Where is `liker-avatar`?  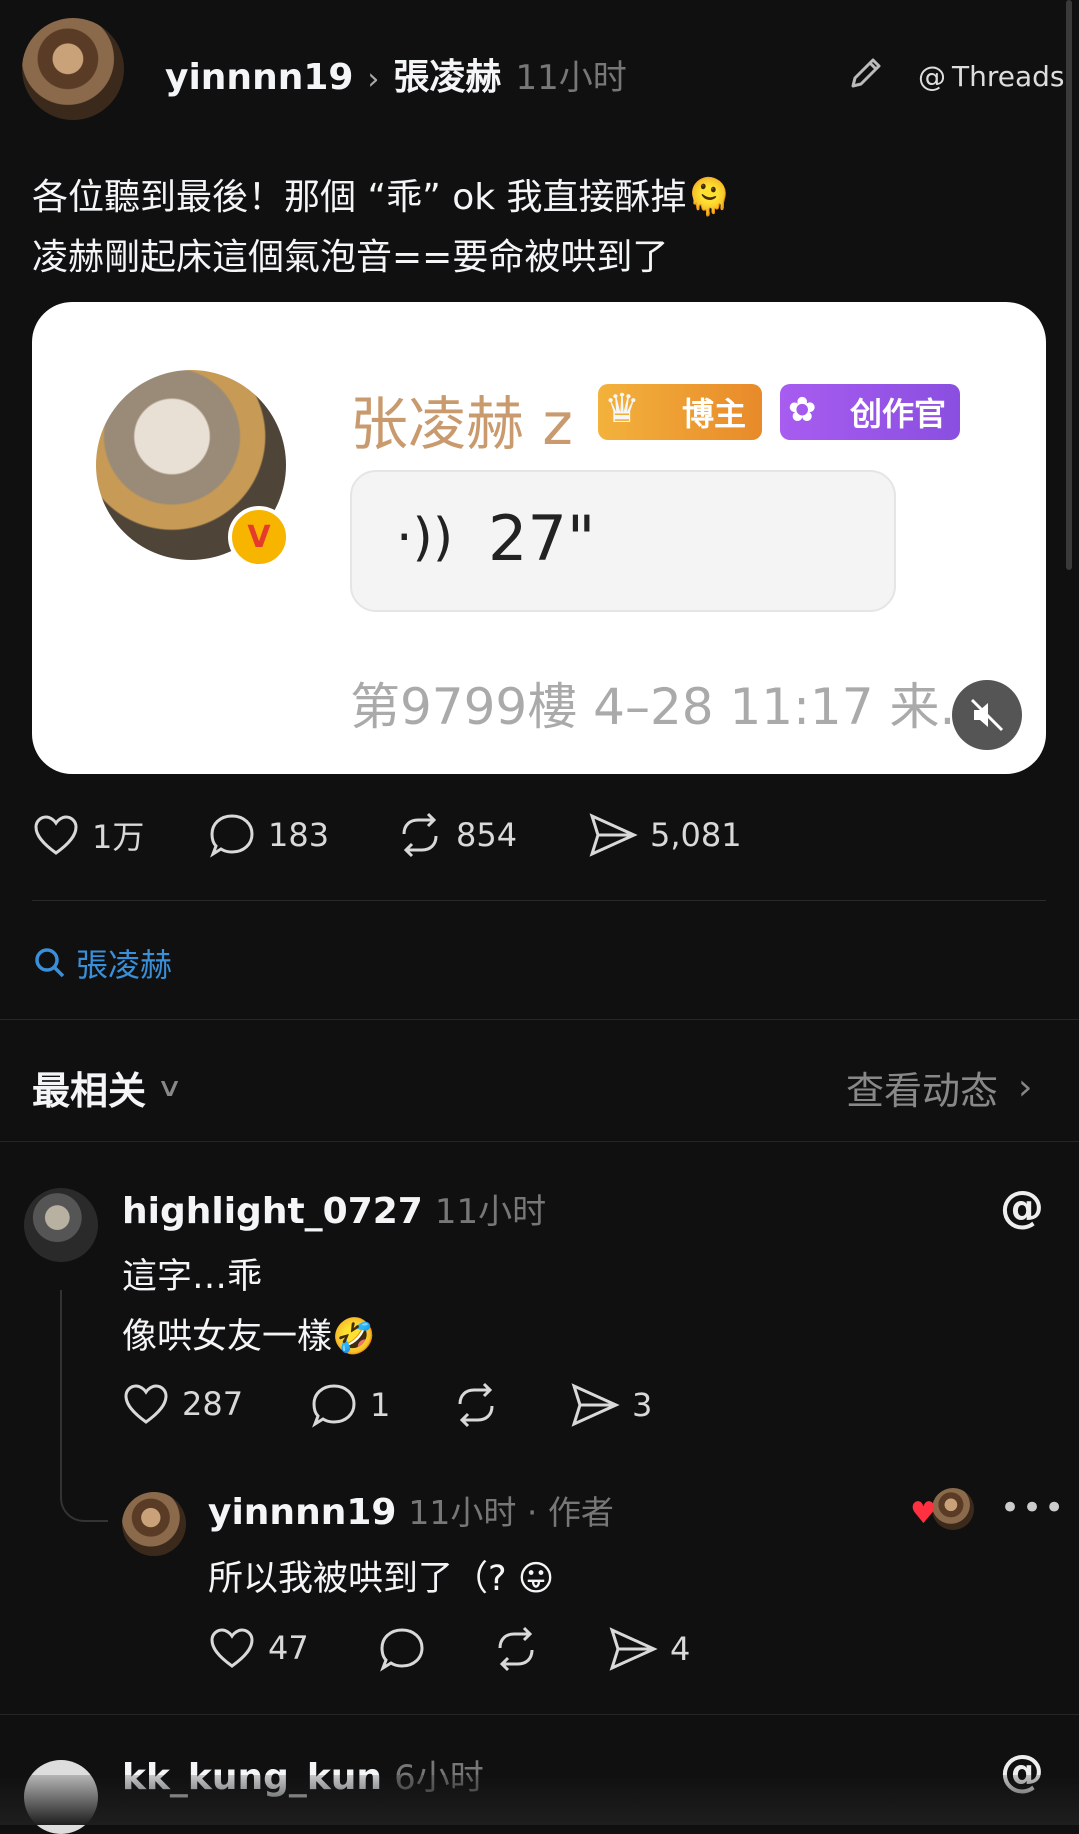
liker-avatar is located at coordinates (953, 1509).